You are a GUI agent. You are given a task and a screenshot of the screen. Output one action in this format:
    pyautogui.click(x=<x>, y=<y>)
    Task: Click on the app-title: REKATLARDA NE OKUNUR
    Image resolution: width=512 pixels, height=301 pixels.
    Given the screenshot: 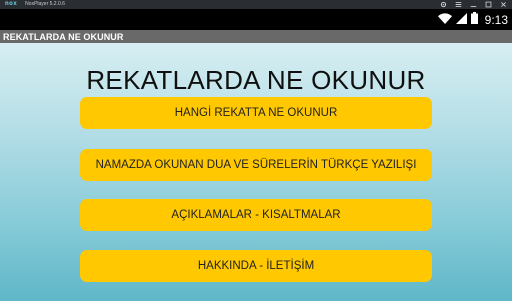 What is the action you would take?
    pyautogui.click(x=63, y=36)
    